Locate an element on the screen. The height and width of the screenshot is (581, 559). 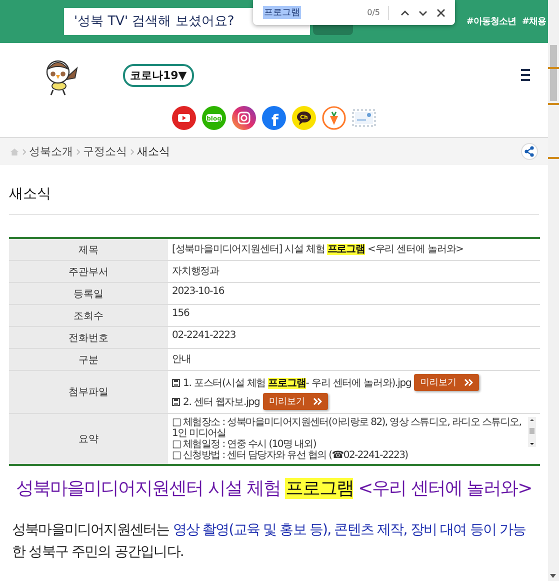
header-cell: 요약 is located at coordinates (88, 439).